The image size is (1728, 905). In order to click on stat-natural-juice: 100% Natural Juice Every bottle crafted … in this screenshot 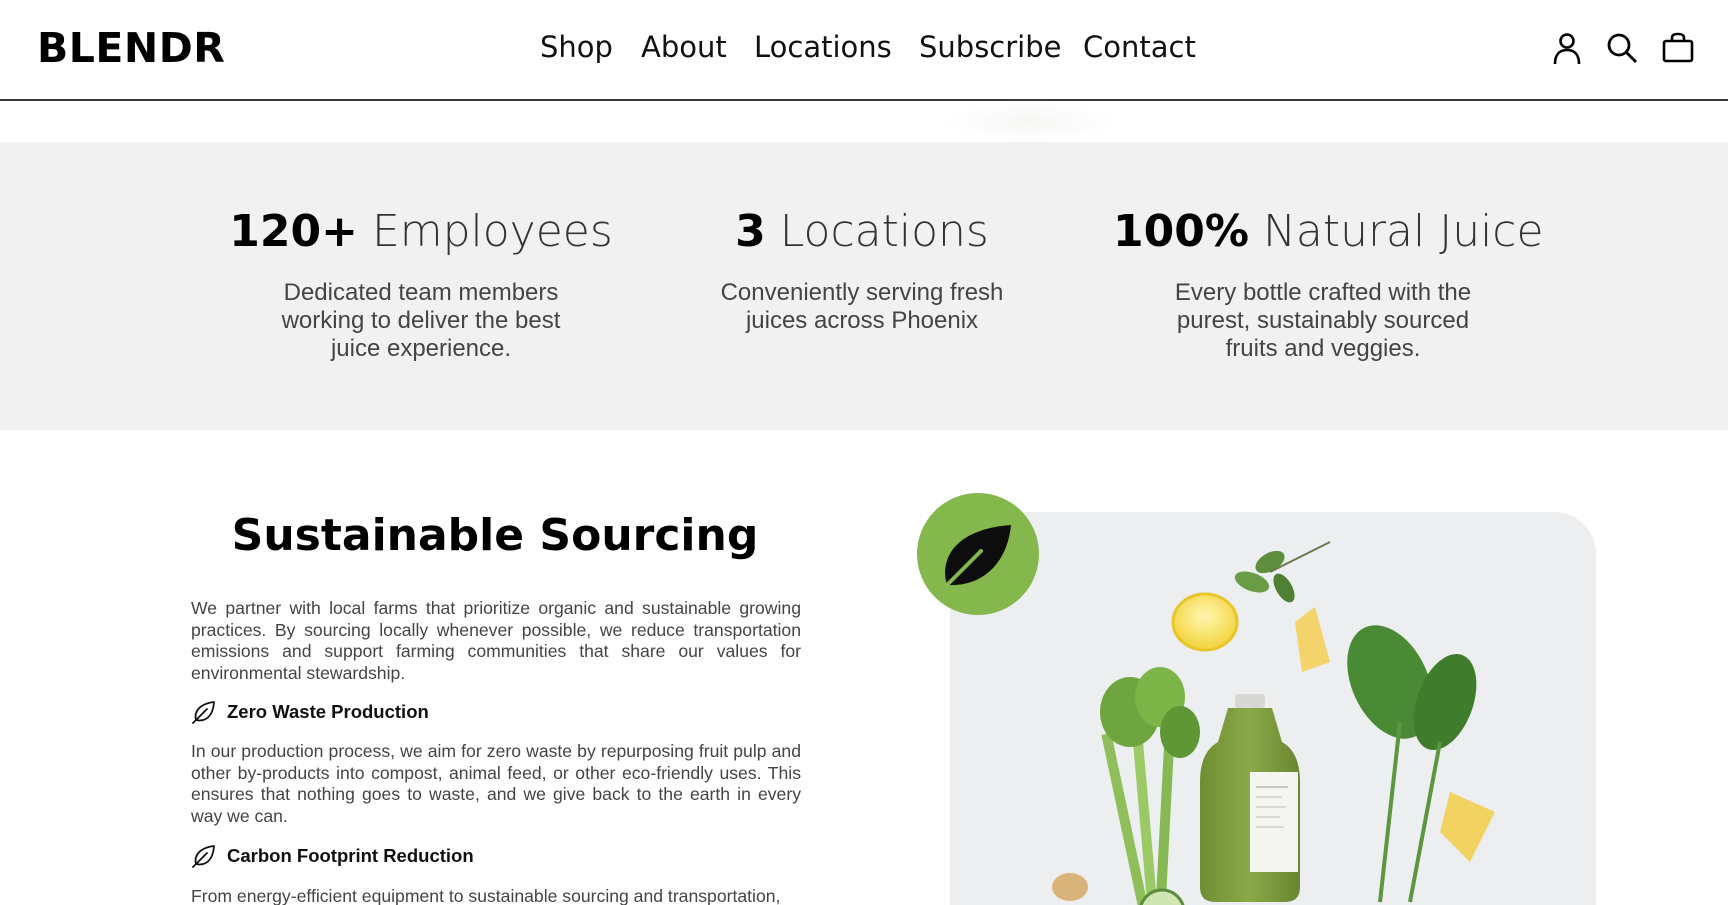, I will do `click(1328, 284)`.